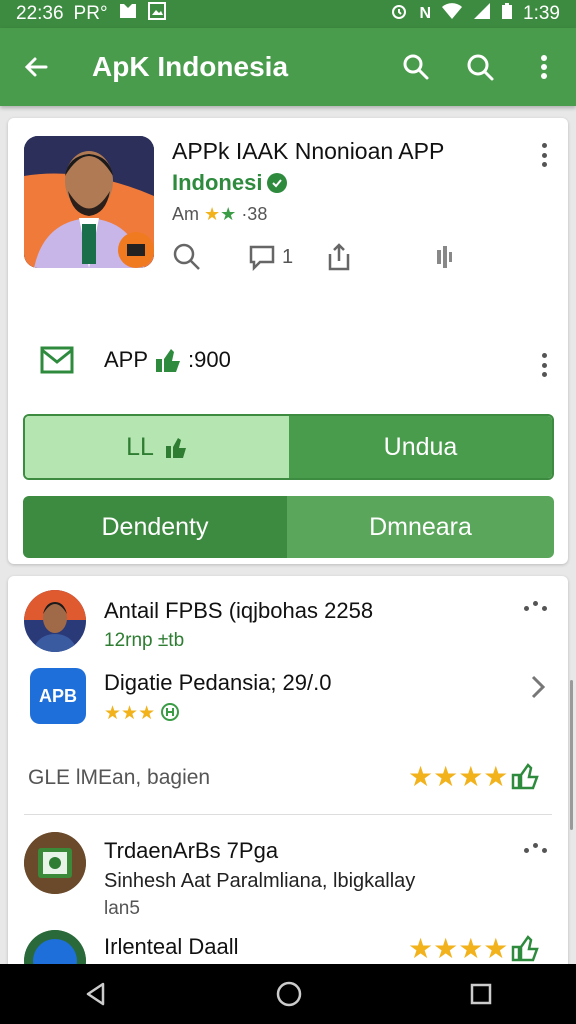 The image size is (576, 1024). I want to click on system-nav-bar, so click(288, 994).